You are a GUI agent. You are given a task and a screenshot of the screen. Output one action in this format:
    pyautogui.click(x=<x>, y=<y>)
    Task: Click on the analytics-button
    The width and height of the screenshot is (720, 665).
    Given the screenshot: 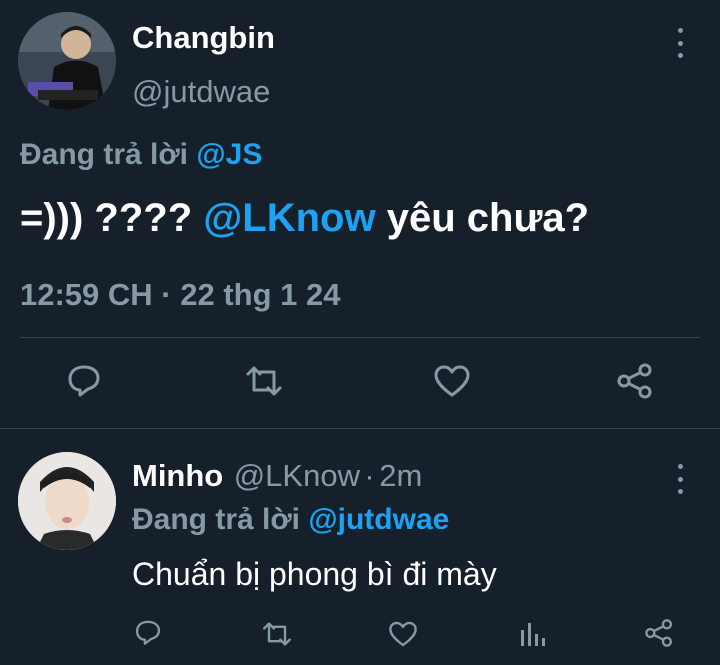 What is the action you would take?
    pyautogui.click(x=532, y=634)
    